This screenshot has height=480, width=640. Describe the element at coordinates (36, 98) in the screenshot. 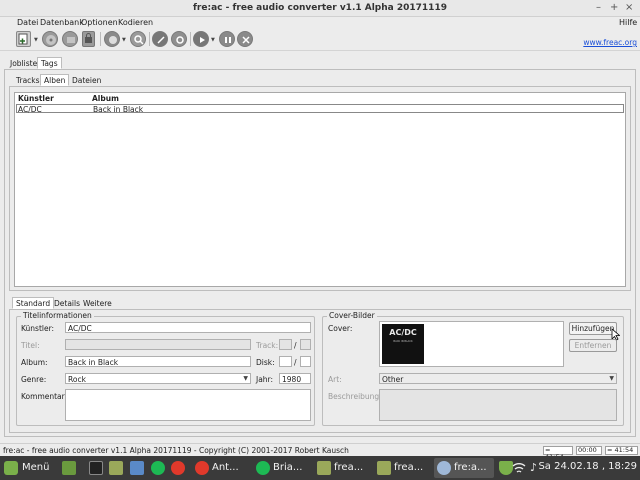

I see `column-header-kuenstler: Künstler` at that location.